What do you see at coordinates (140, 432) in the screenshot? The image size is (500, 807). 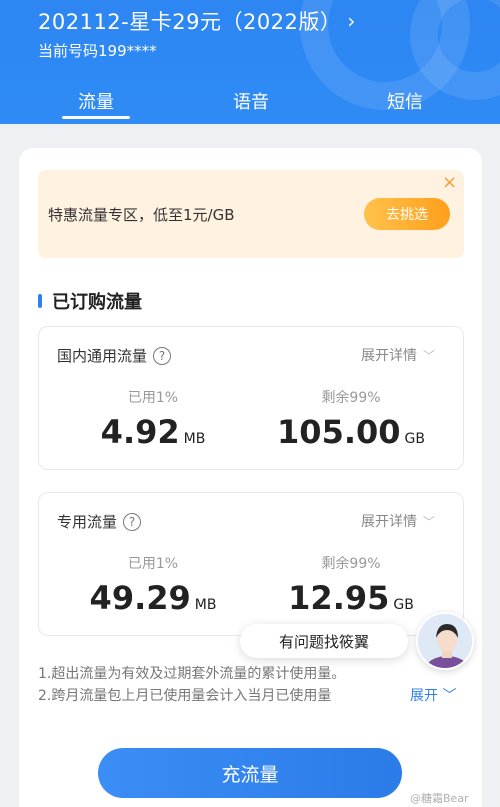 I see `used-value: 4.92` at bounding box center [140, 432].